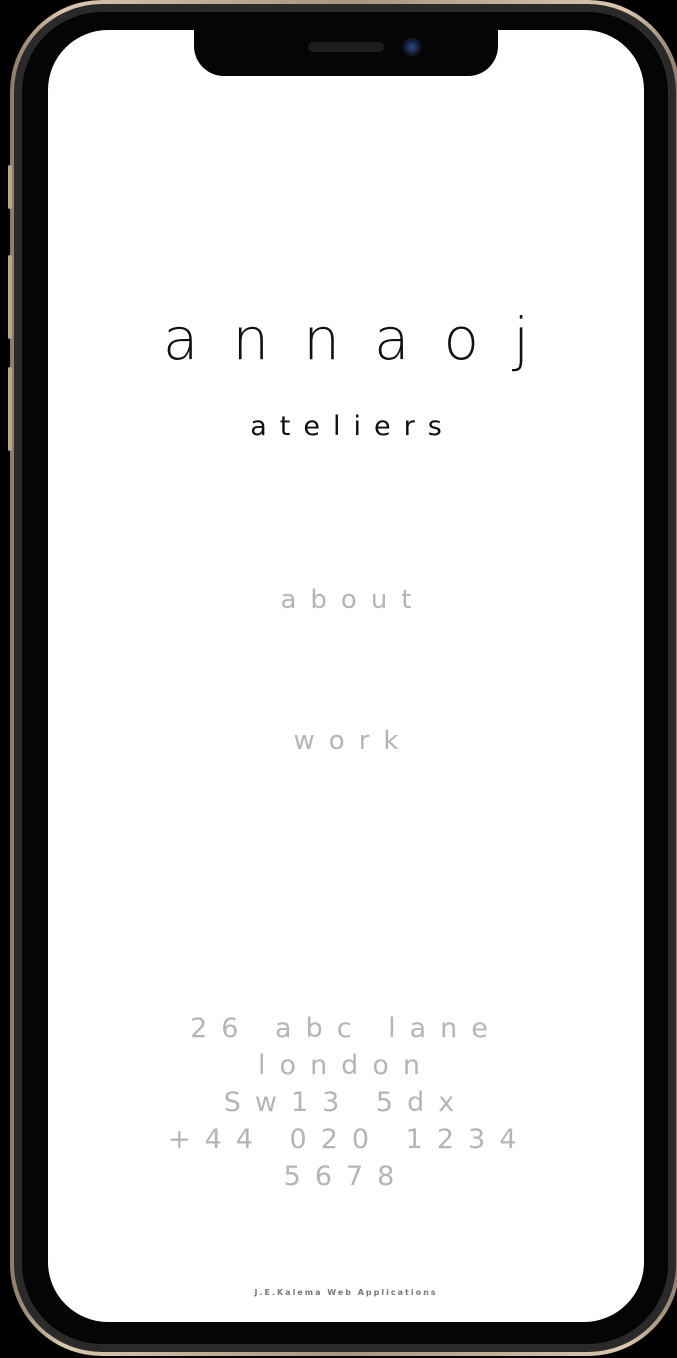 This screenshot has height=1358, width=677. I want to click on volume-up-button, so click(10, 297).